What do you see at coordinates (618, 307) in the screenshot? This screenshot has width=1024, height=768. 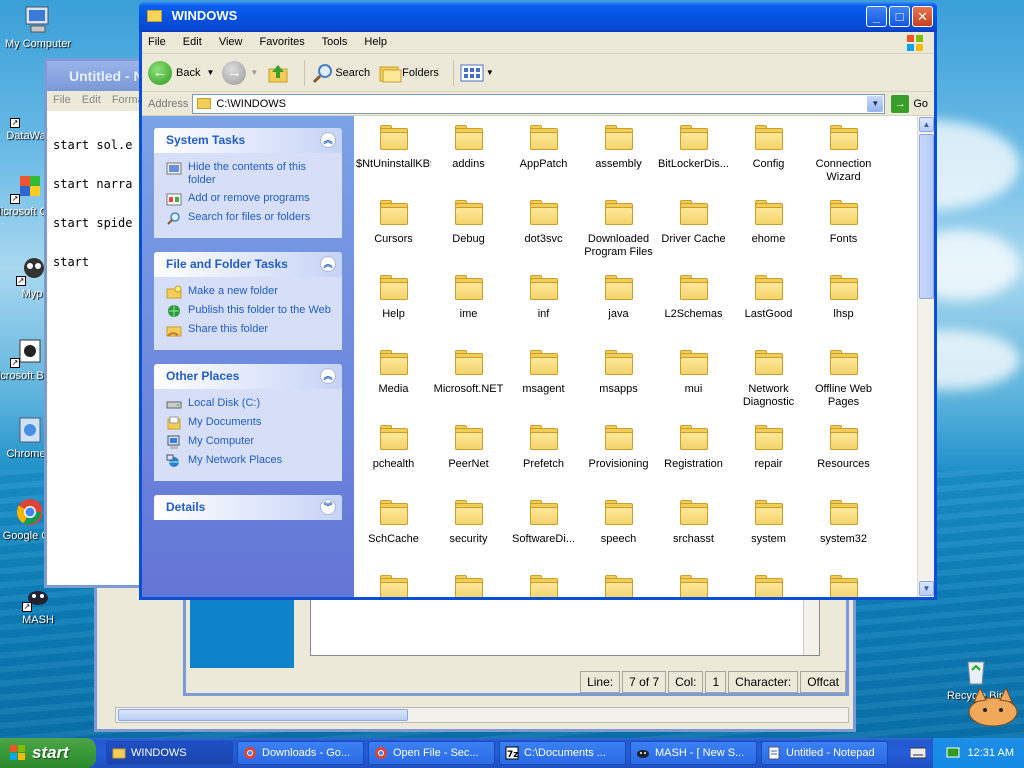 I see `folder-item: java` at bounding box center [618, 307].